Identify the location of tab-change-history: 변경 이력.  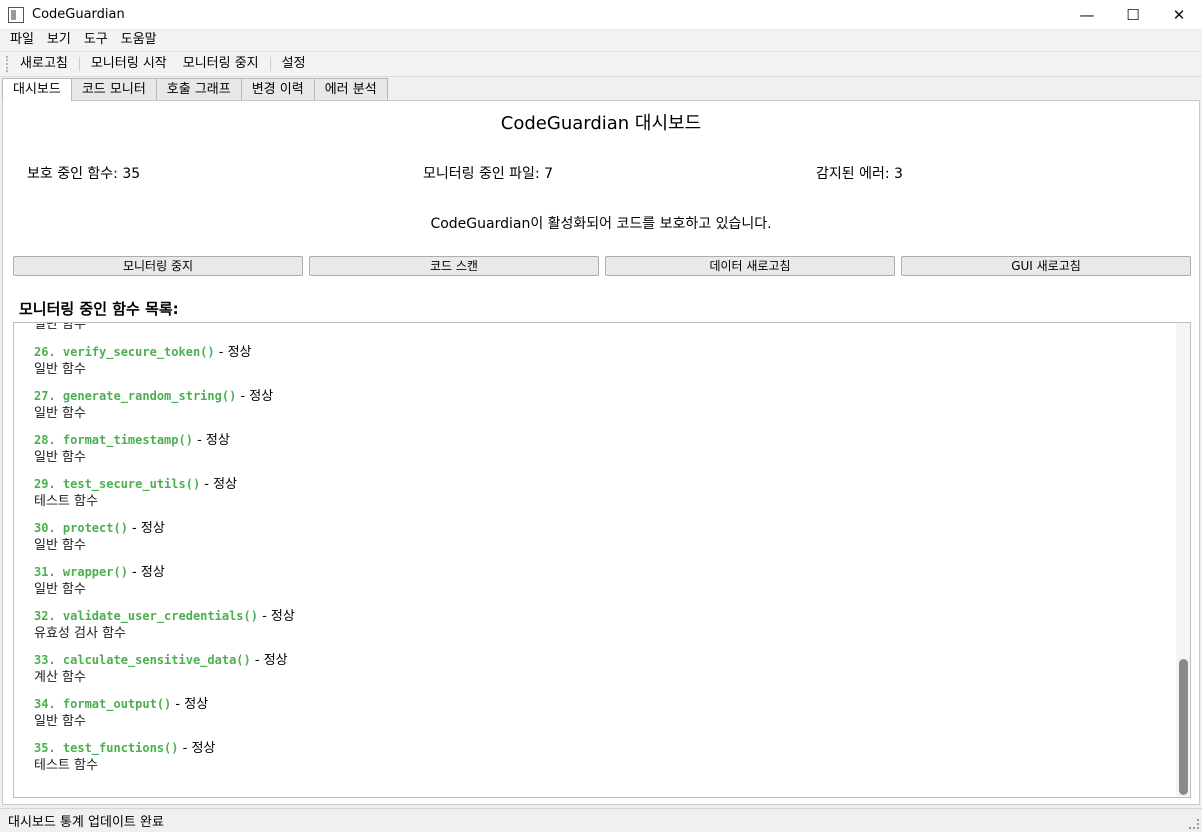
(277, 89).